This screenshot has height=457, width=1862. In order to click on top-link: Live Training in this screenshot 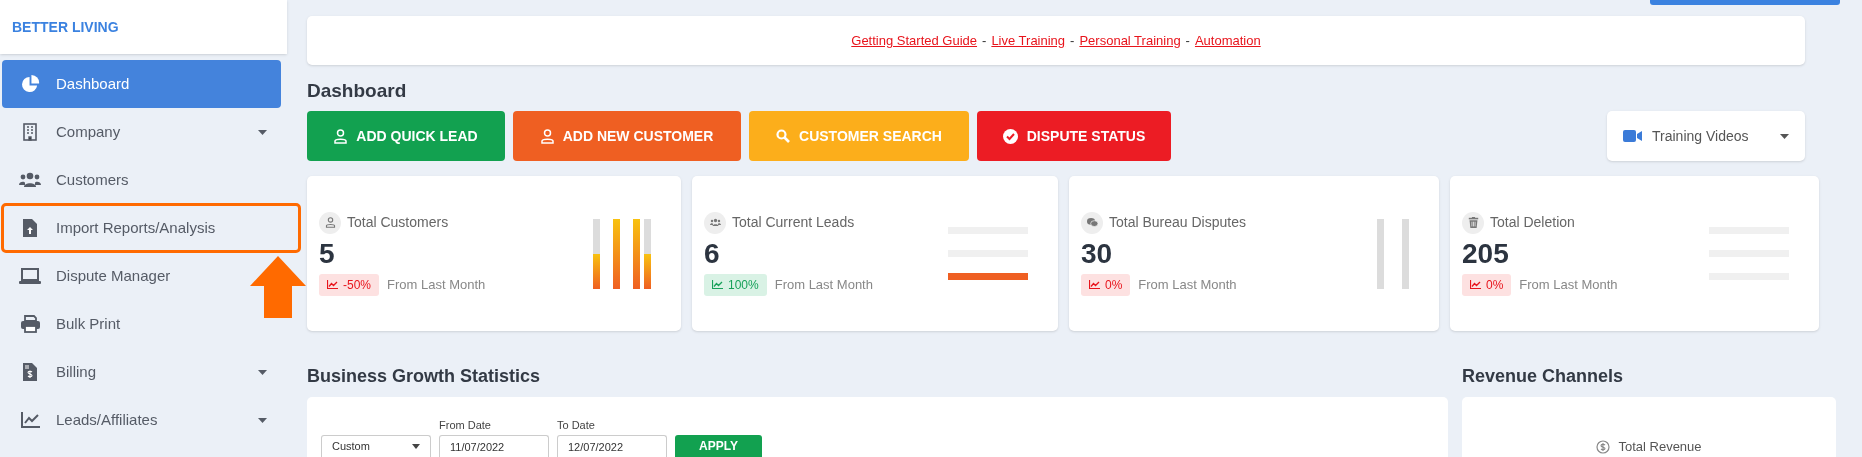, I will do `click(1028, 40)`.